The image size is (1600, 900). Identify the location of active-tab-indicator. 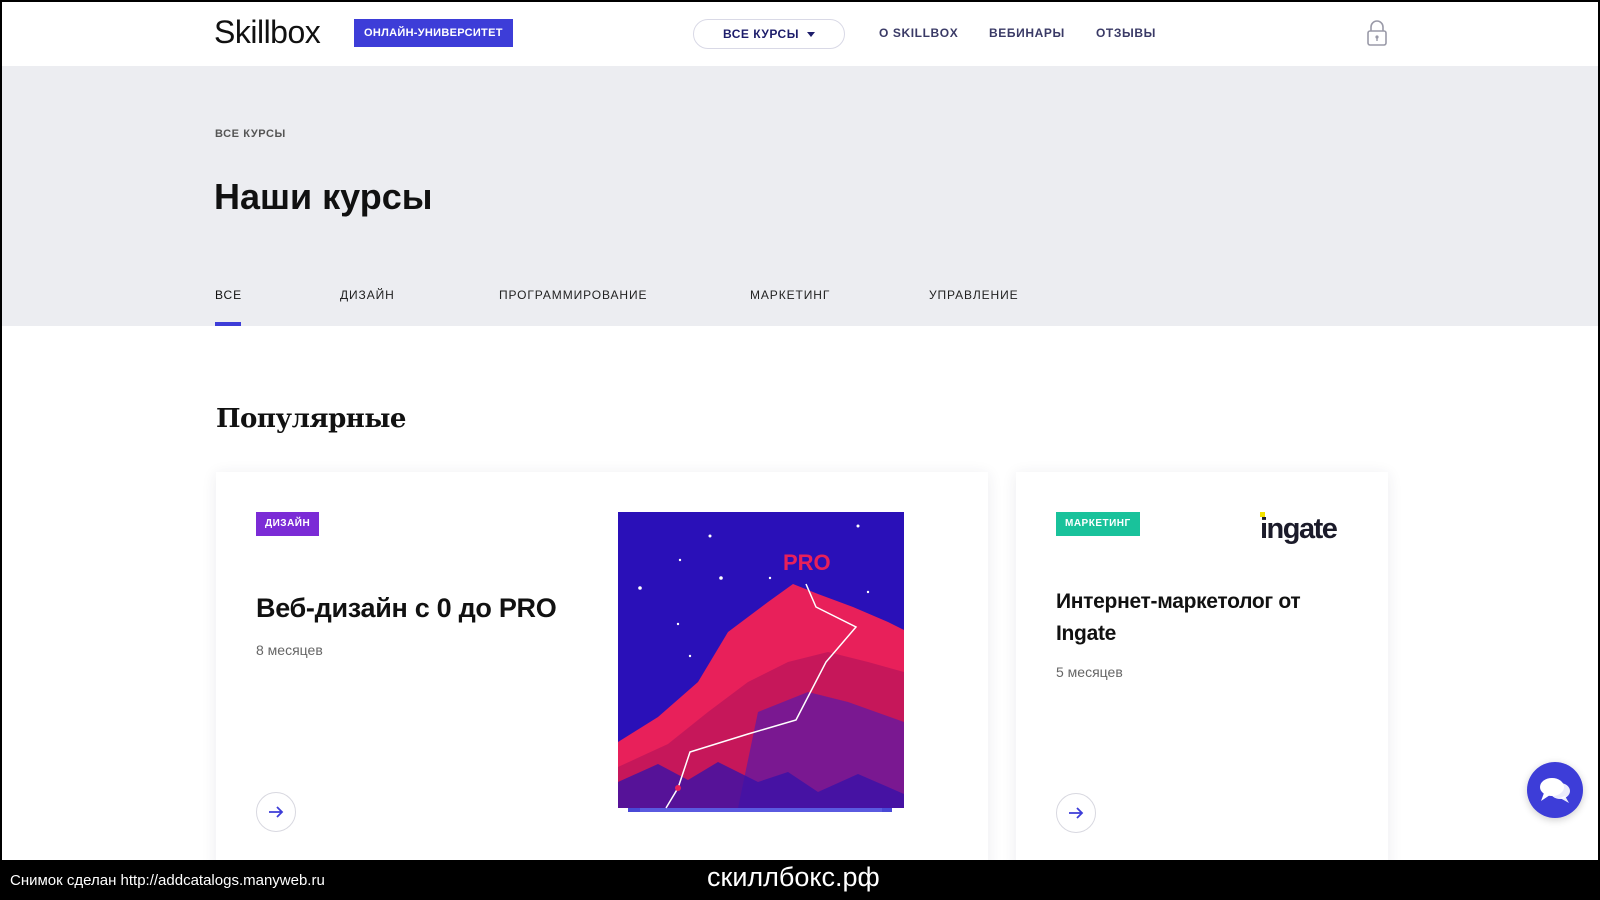
(228, 324).